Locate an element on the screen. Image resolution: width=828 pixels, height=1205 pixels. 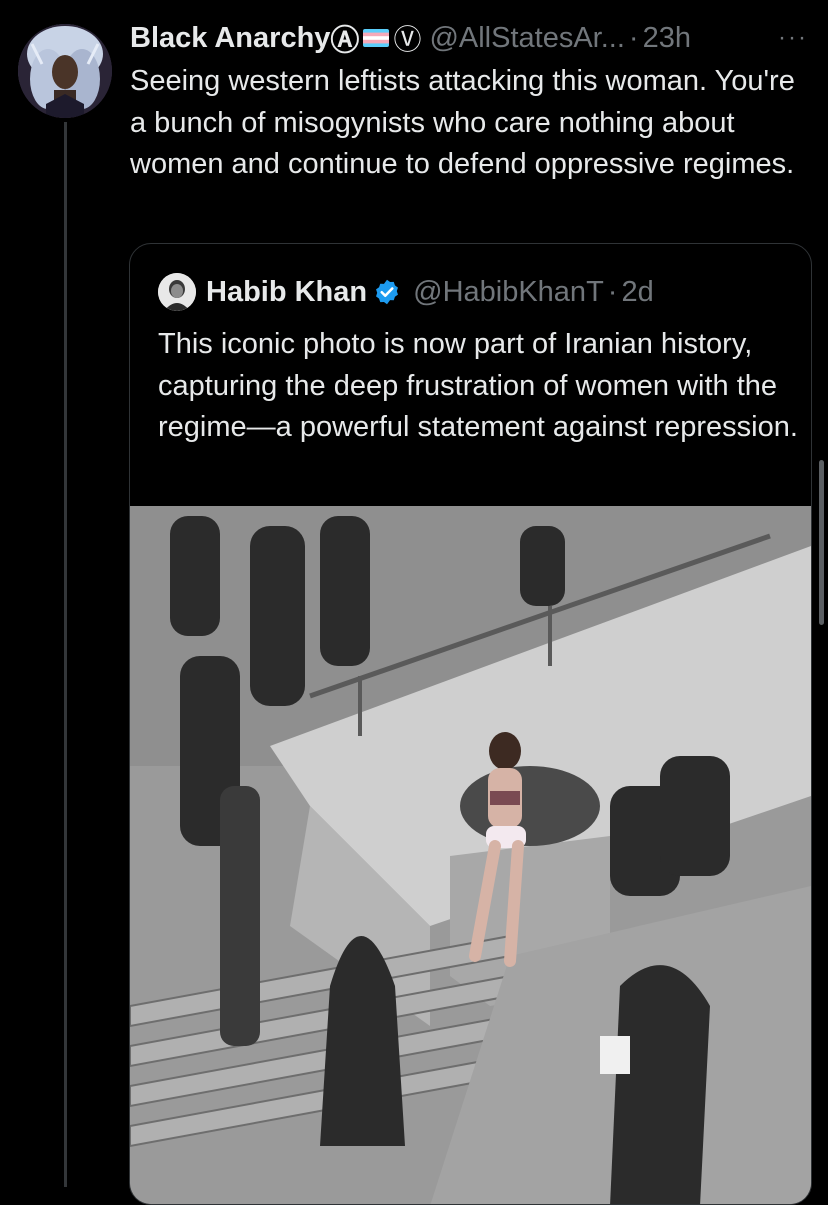
vegan-symbol: Ⓥ is located at coordinates (407, 39).